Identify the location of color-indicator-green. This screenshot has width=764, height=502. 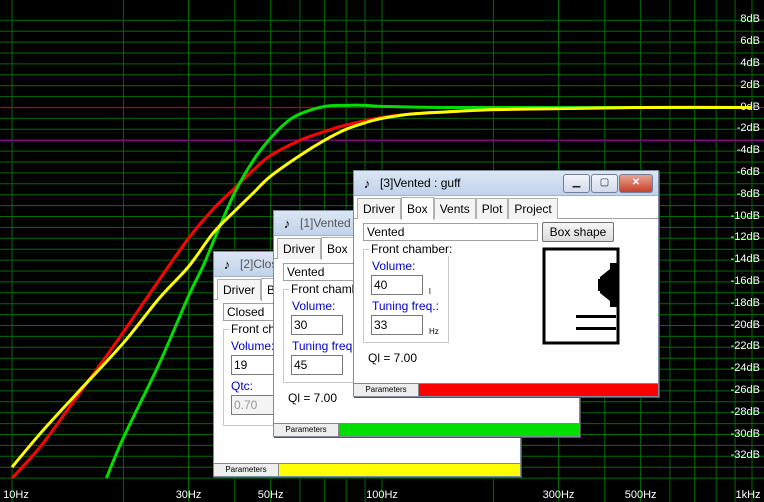
(459, 430).